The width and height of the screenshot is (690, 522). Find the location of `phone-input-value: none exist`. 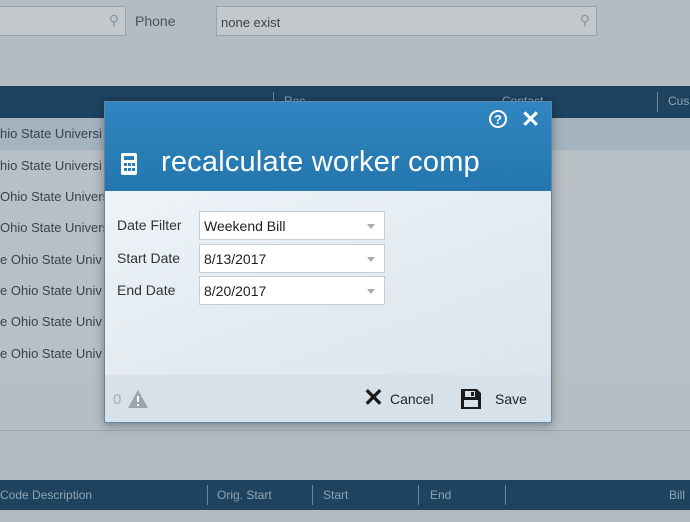

phone-input-value: none exist is located at coordinates (251, 22).